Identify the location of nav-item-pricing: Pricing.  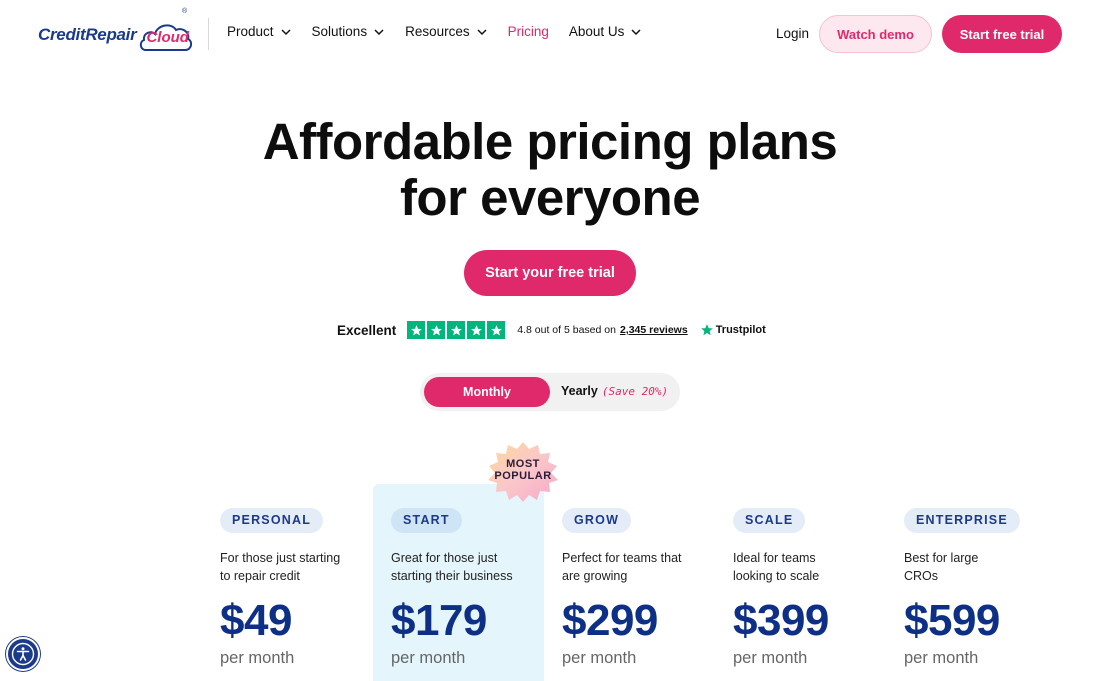
(528, 31).